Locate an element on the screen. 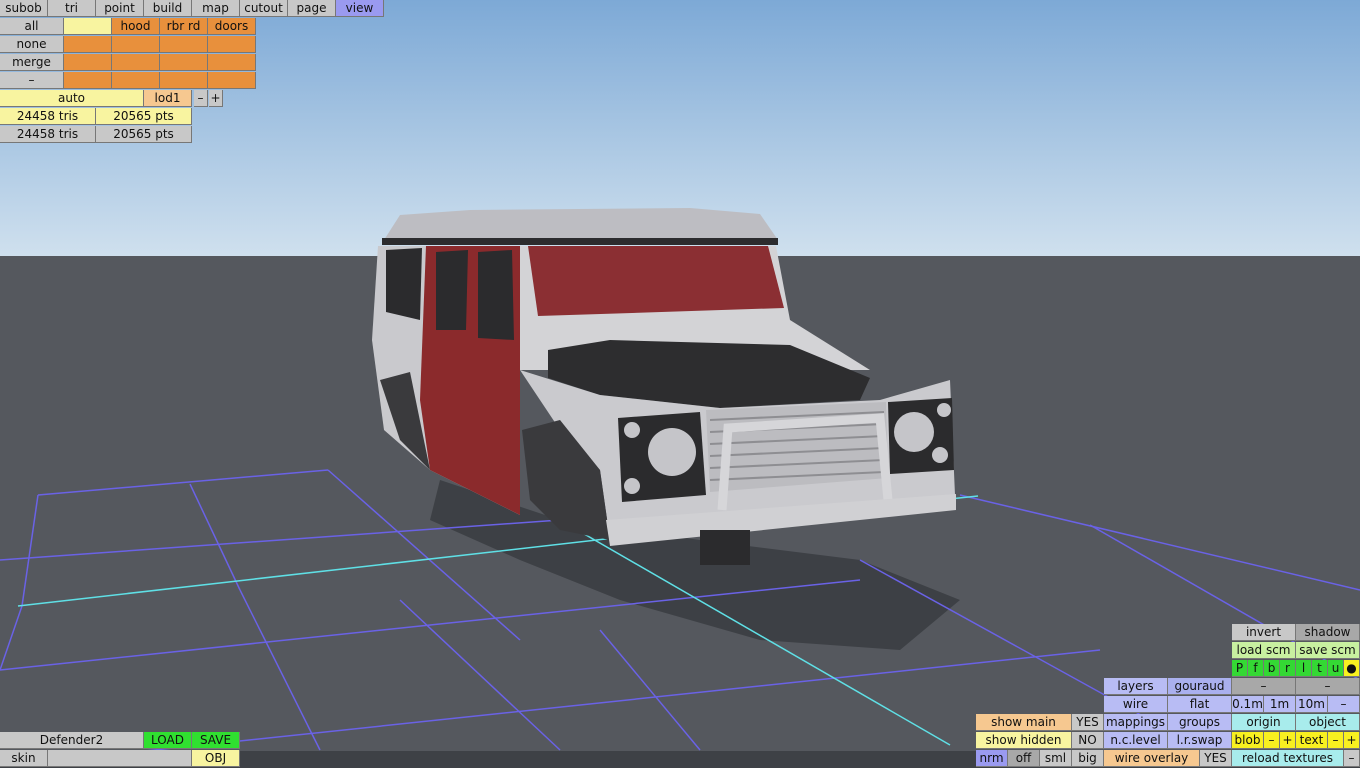  blob-plus-button: + is located at coordinates (1288, 740).